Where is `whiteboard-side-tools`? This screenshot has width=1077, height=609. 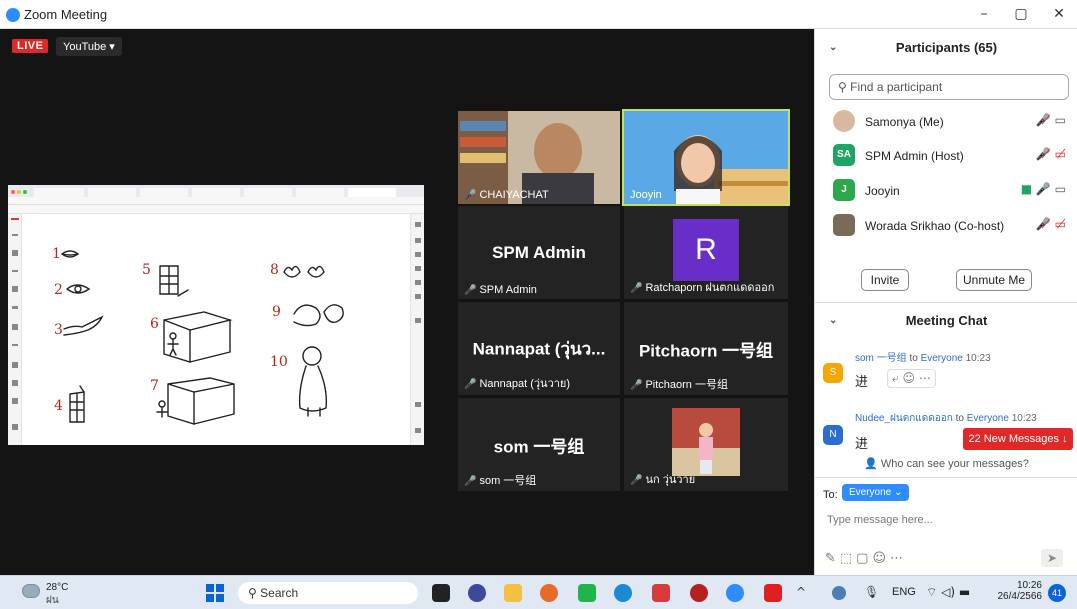
whiteboard-side-tools is located at coordinates (417, 329).